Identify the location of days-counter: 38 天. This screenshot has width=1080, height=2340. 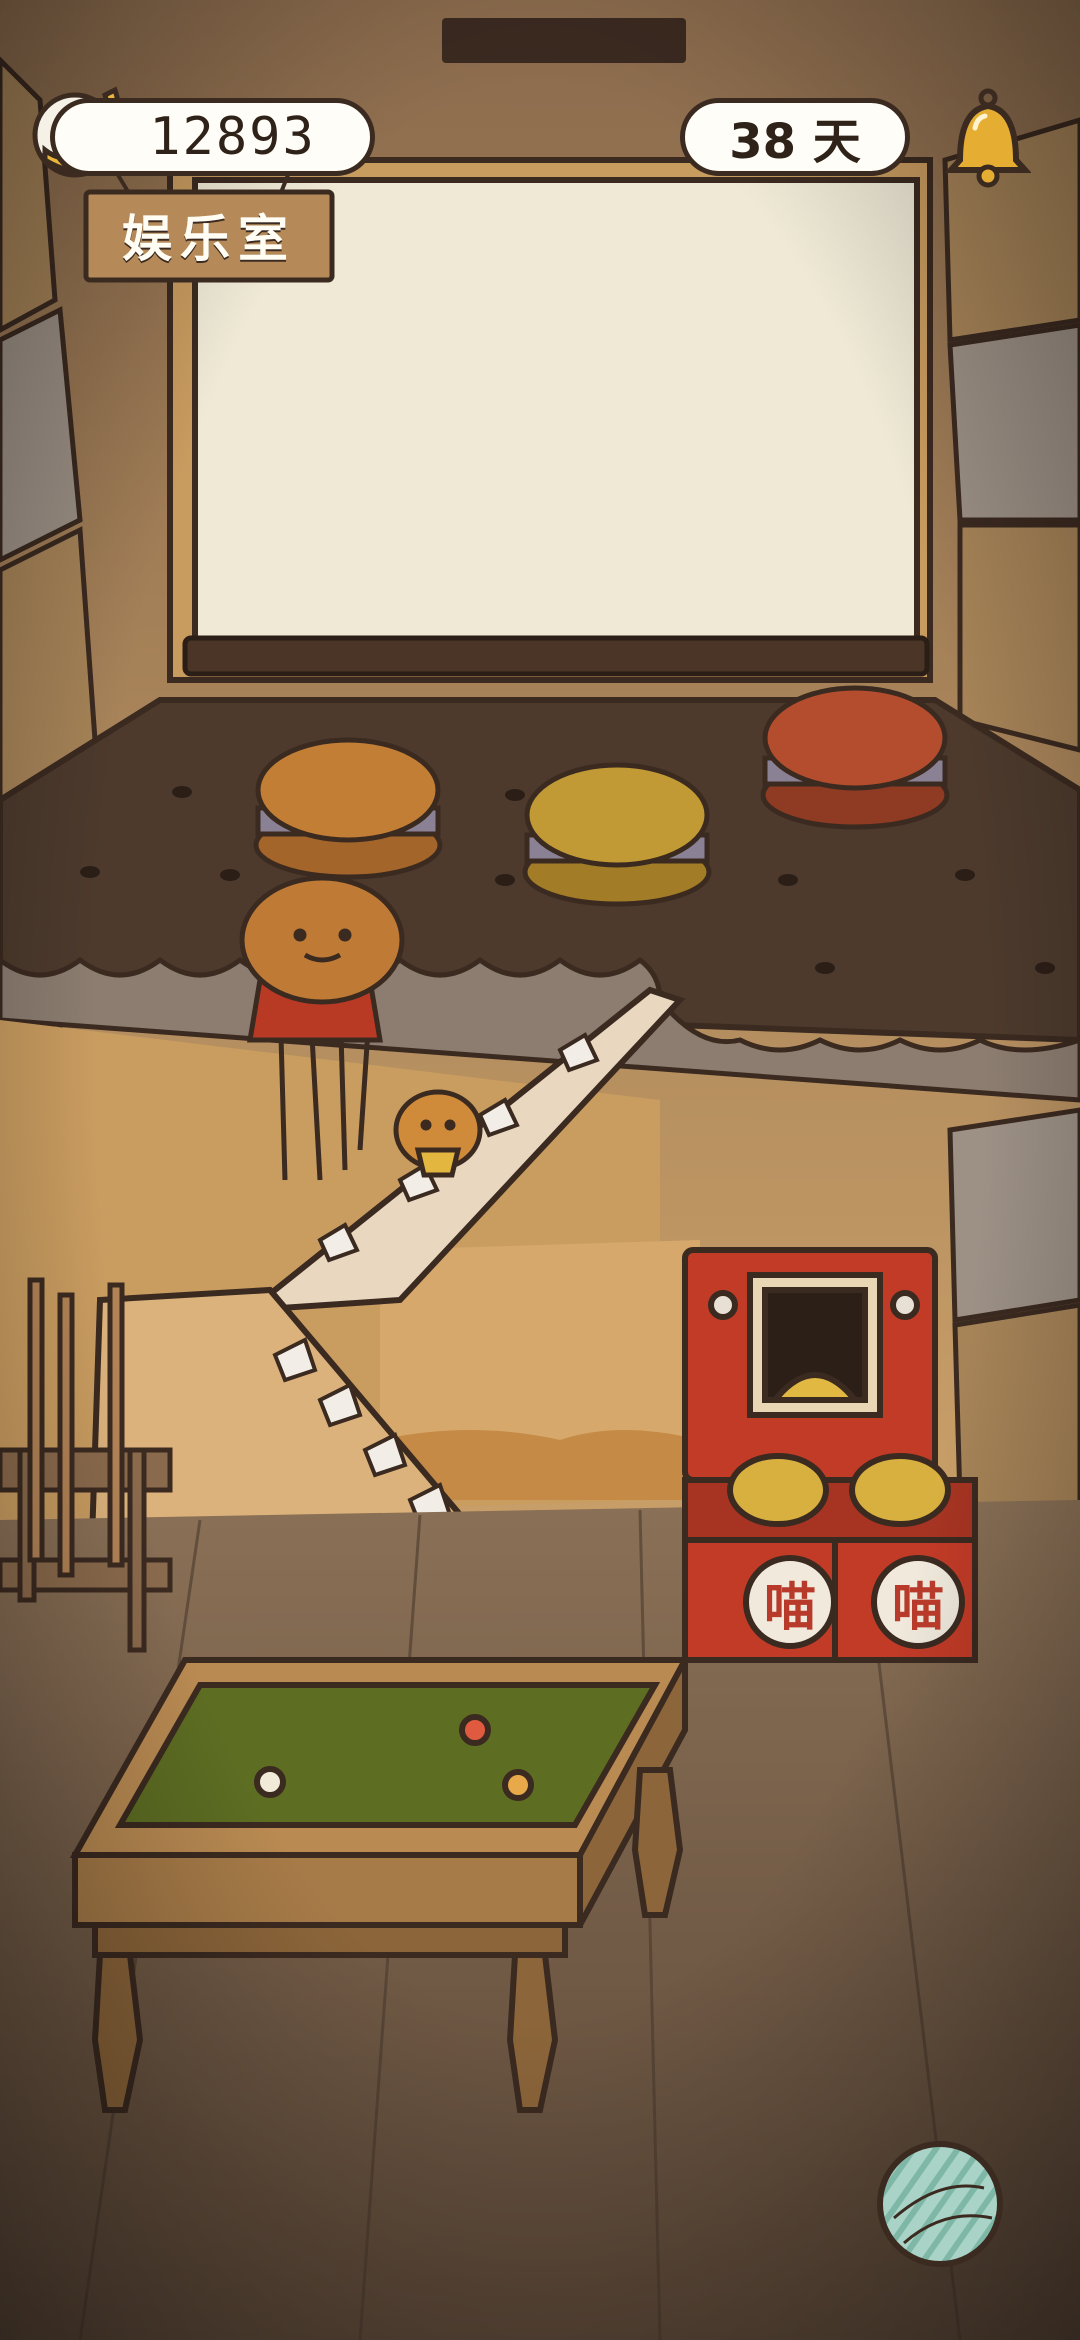
(795, 137).